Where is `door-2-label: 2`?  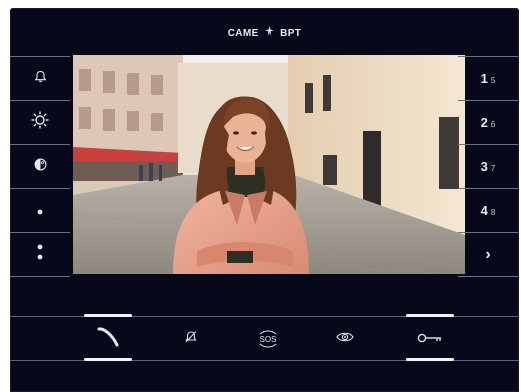
door-2-label: 2 is located at coordinates (484, 122).